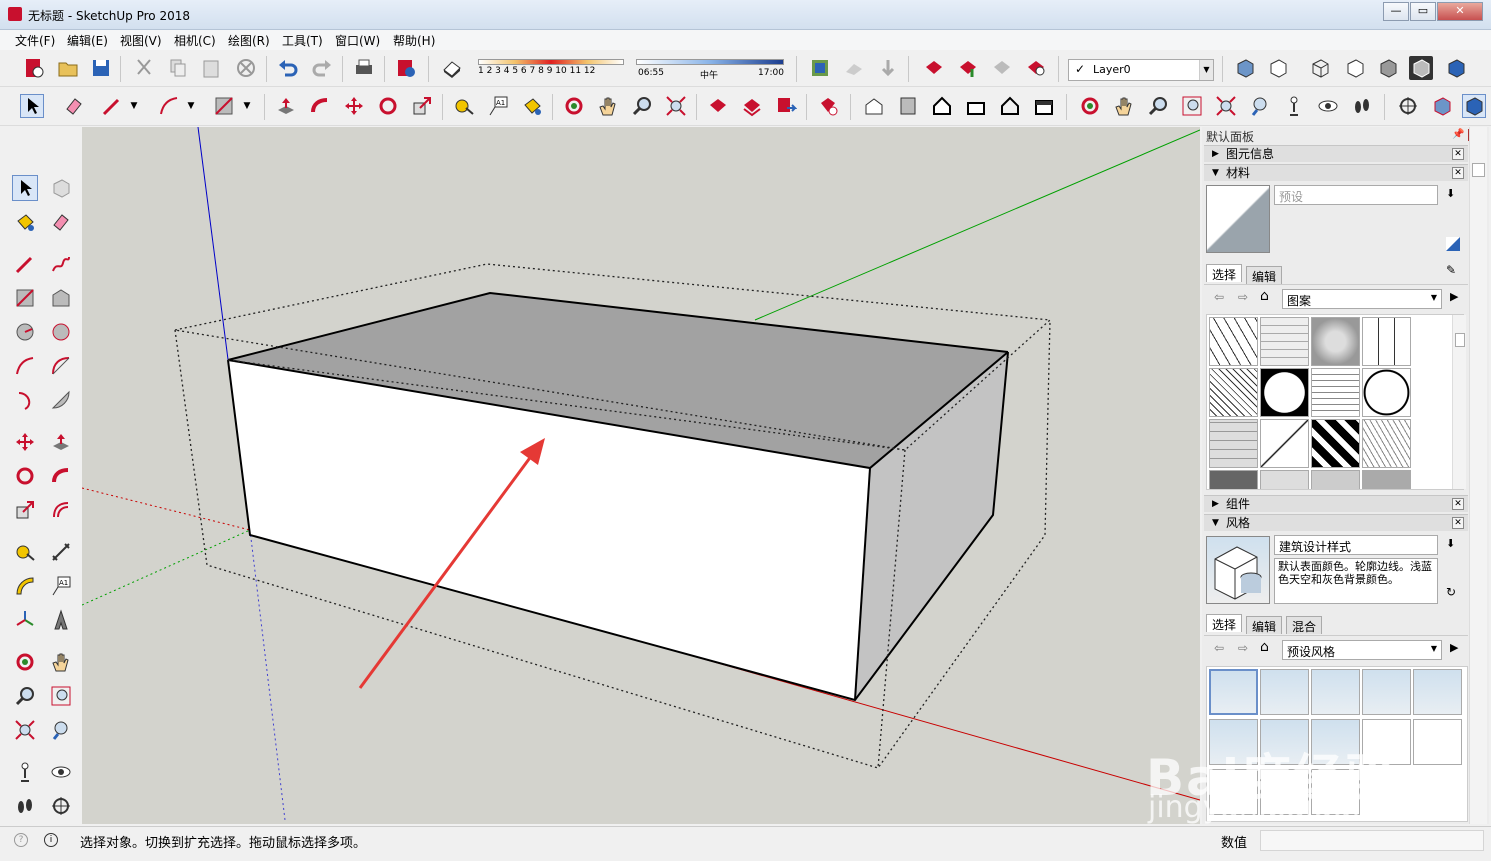 The image size is (1491, 861). What do you see at coordinates (1451, 592) in the screenshot?
I see `update-style-icon: ↻` at bounding box center [1451, 592].